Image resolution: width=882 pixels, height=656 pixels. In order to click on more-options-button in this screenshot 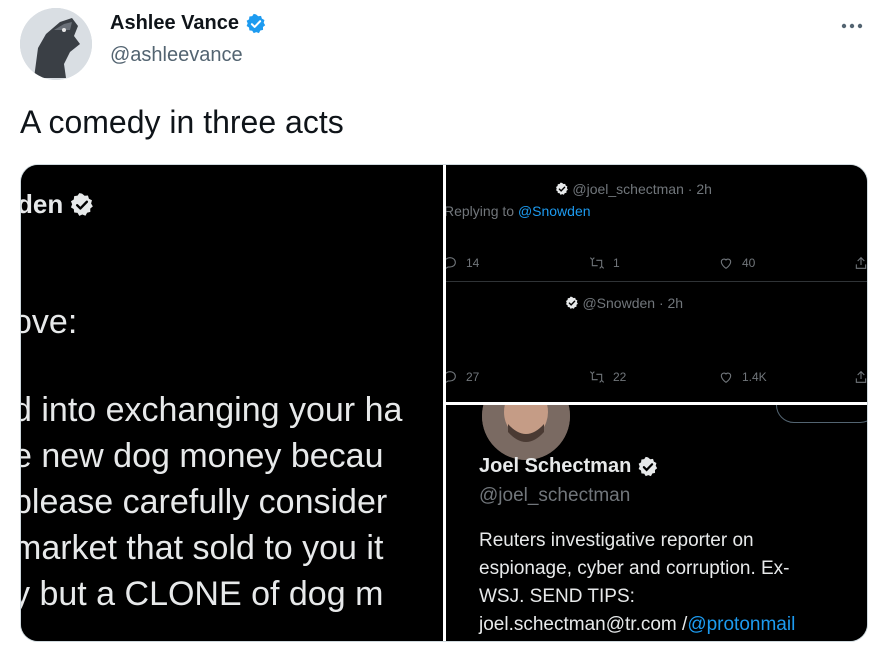, I will do `click(852, 26)`.